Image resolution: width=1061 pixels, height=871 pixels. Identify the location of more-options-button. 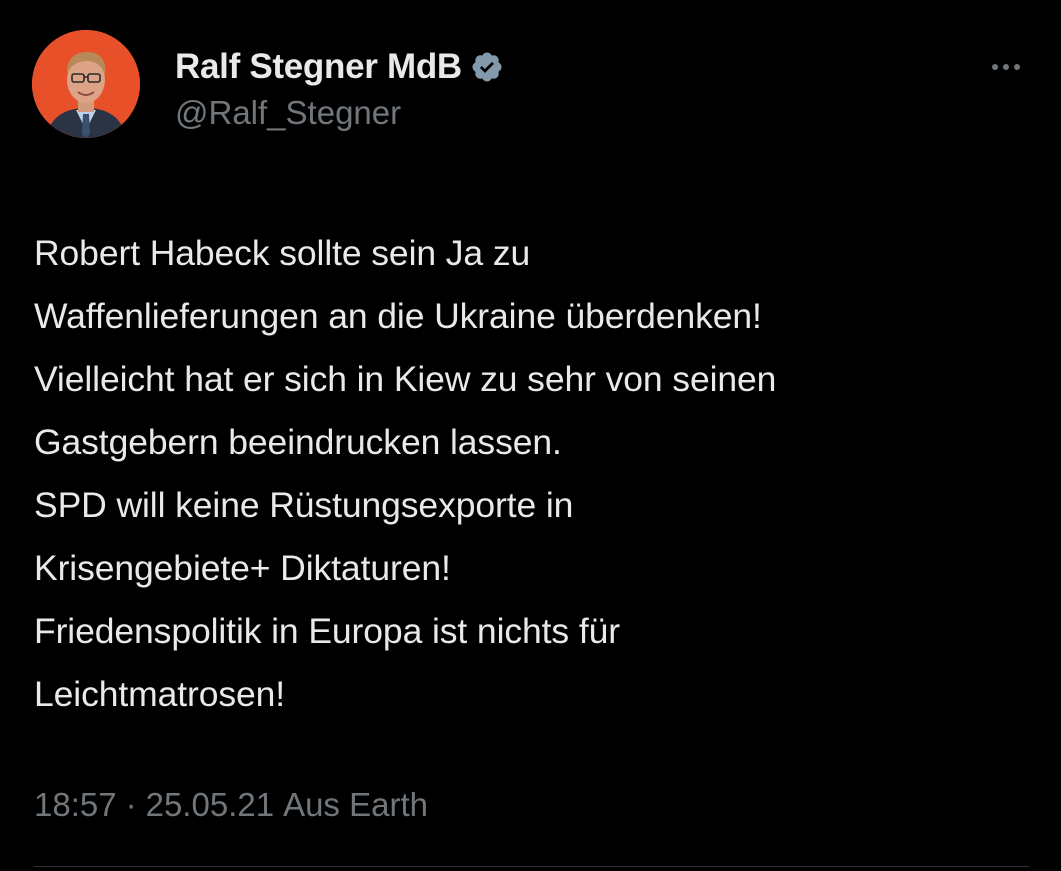
(1006, 67).